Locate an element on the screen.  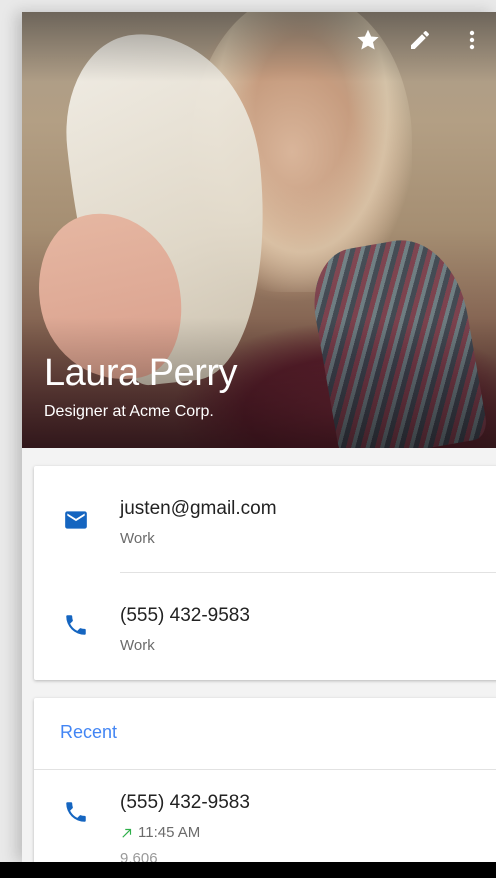
header-actions is located at coordinates (420, 40).